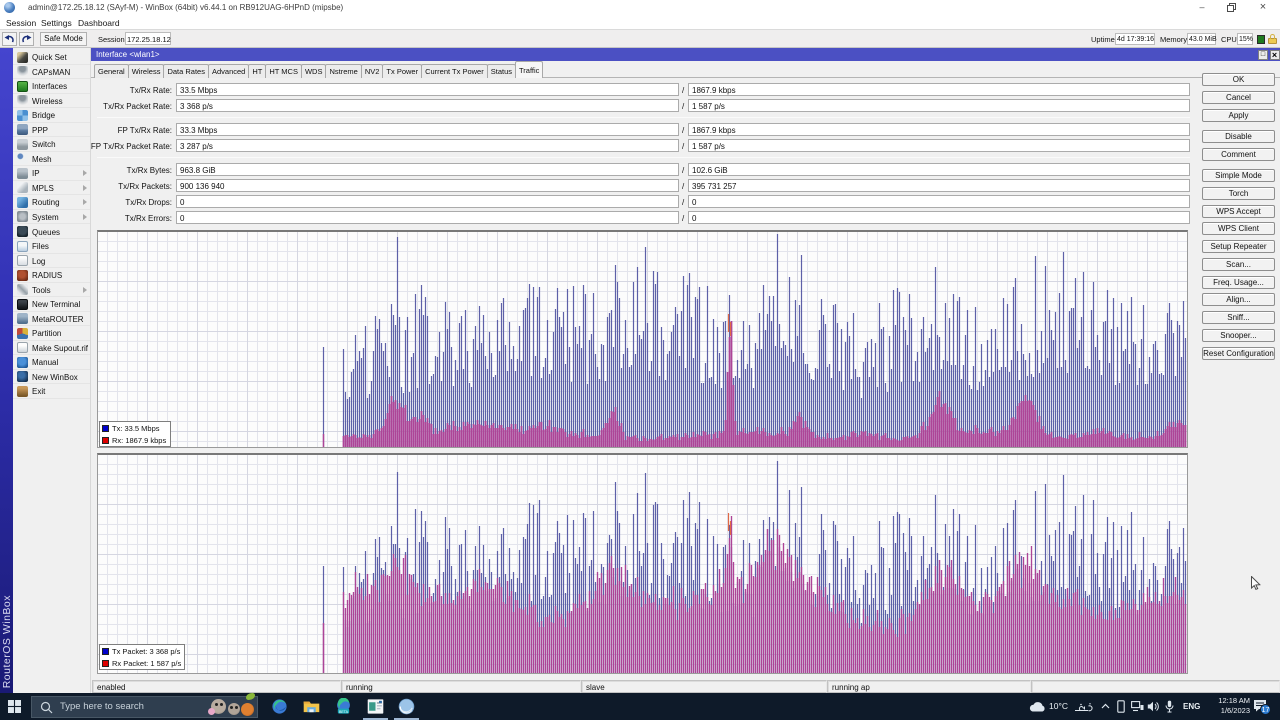 This screenshot has height=720, width=1280. Describe the element at coordinates (344, 712) in the screenshot. I see `svg-text: BETA` at that location.